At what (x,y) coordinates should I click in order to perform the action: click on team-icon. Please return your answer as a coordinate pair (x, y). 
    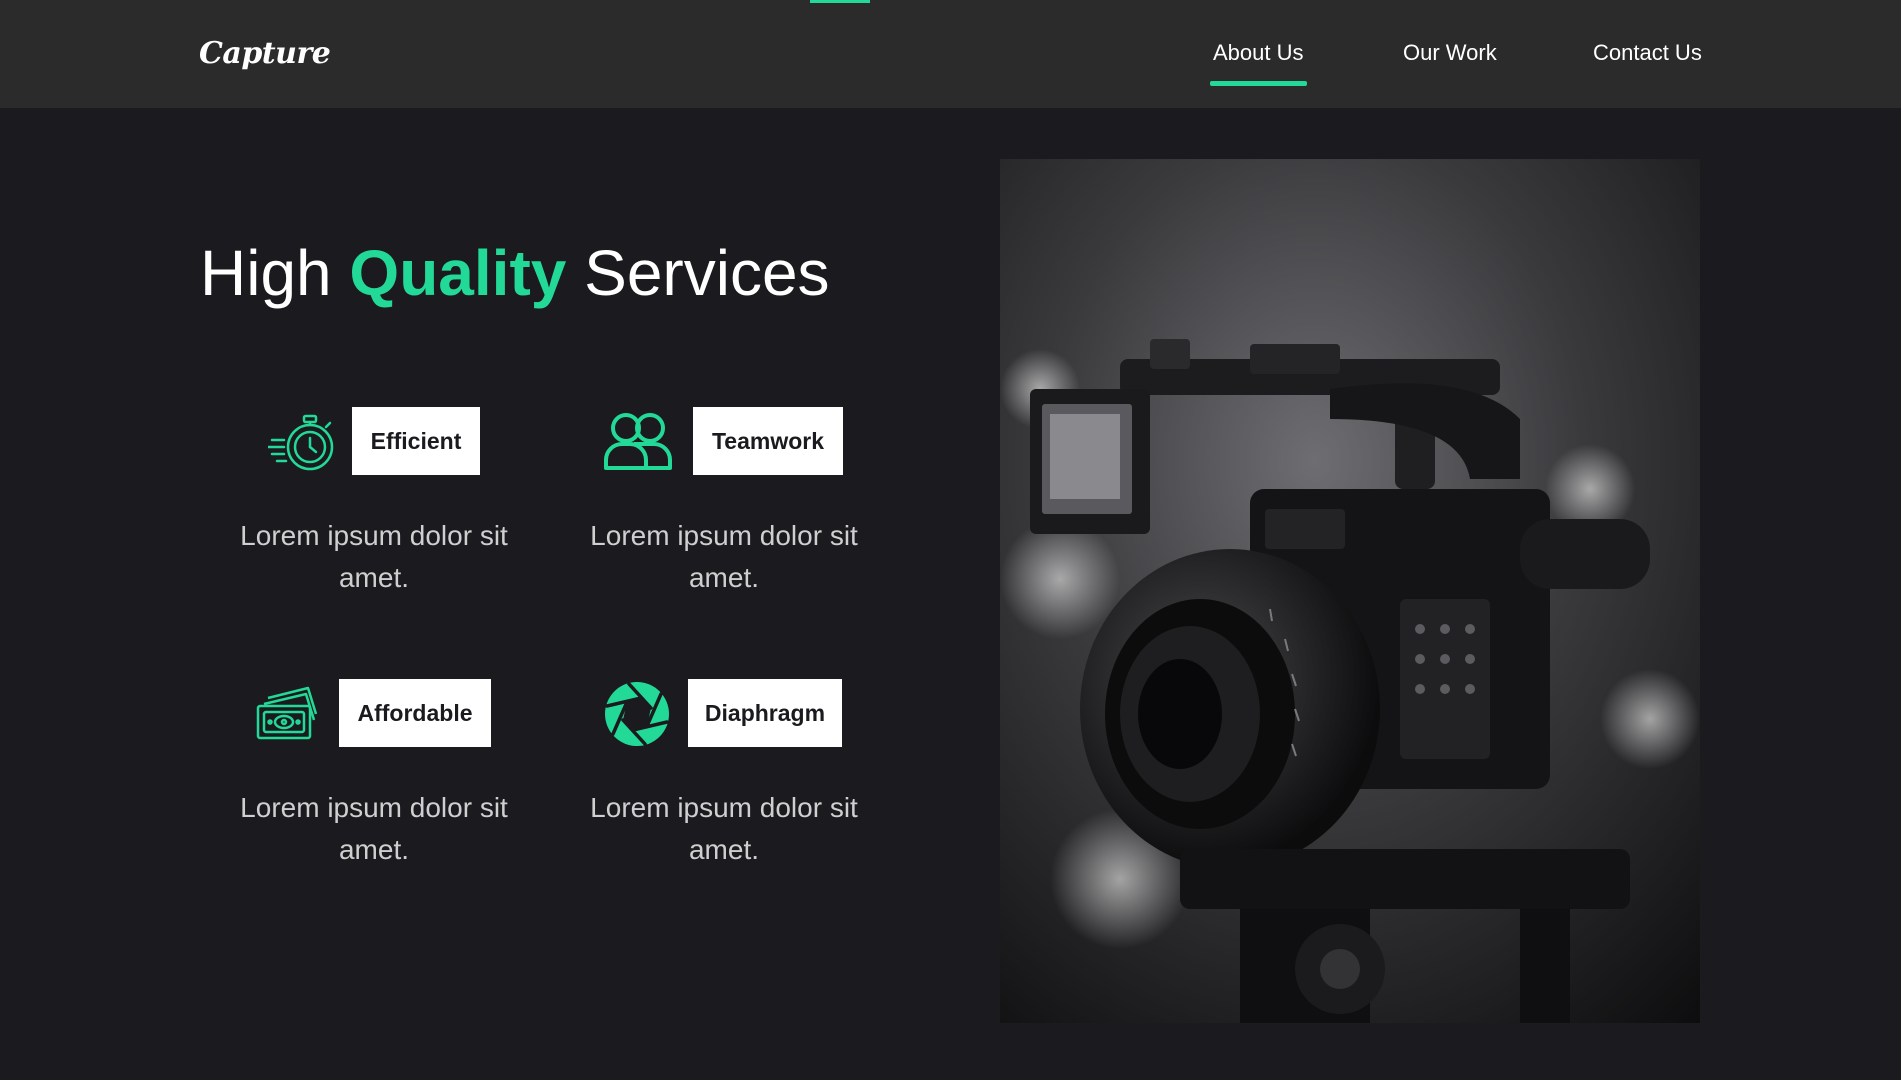
    Looking at the image, I should click on (638, 441).